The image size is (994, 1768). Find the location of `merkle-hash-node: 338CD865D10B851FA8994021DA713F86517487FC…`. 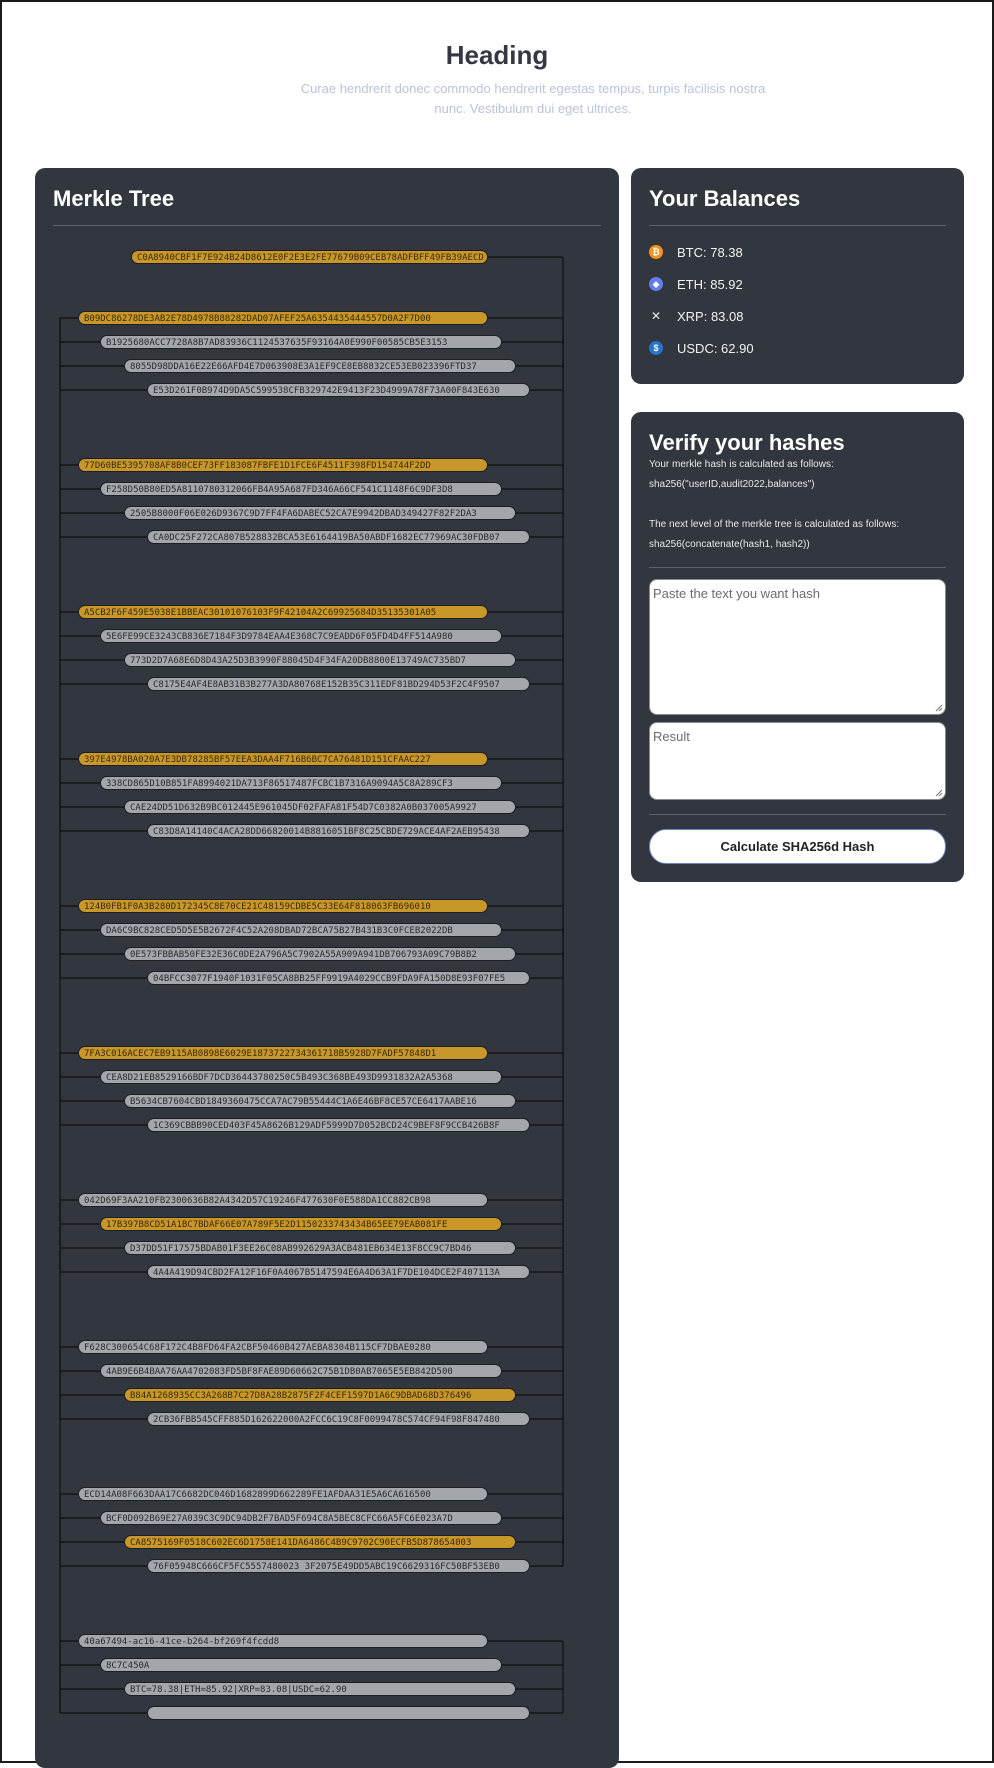

merkle-hash-node: 338CD865D10B851FA8994021DA713F86517487FC… is located at coordinates (301, 783).